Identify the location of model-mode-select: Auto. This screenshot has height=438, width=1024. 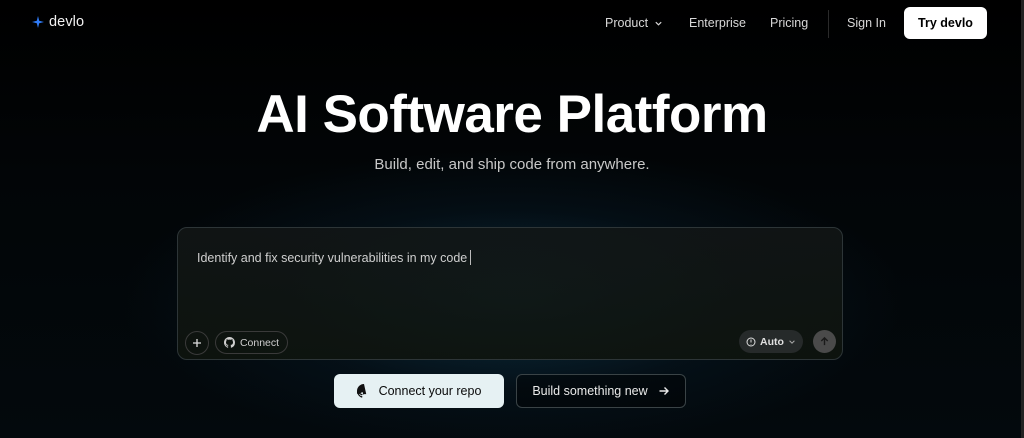
(771, 341).